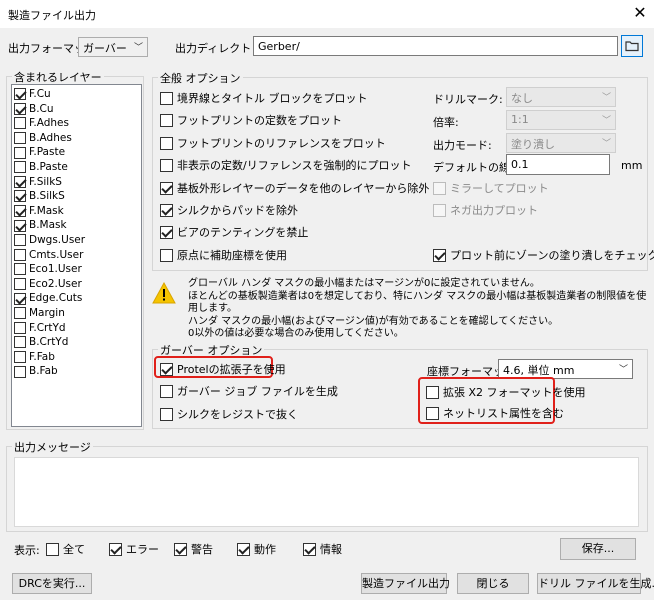  Describe the element at coordinates (76, 94) in the screenshot. I see `layer-item: F.Cu` at that location.